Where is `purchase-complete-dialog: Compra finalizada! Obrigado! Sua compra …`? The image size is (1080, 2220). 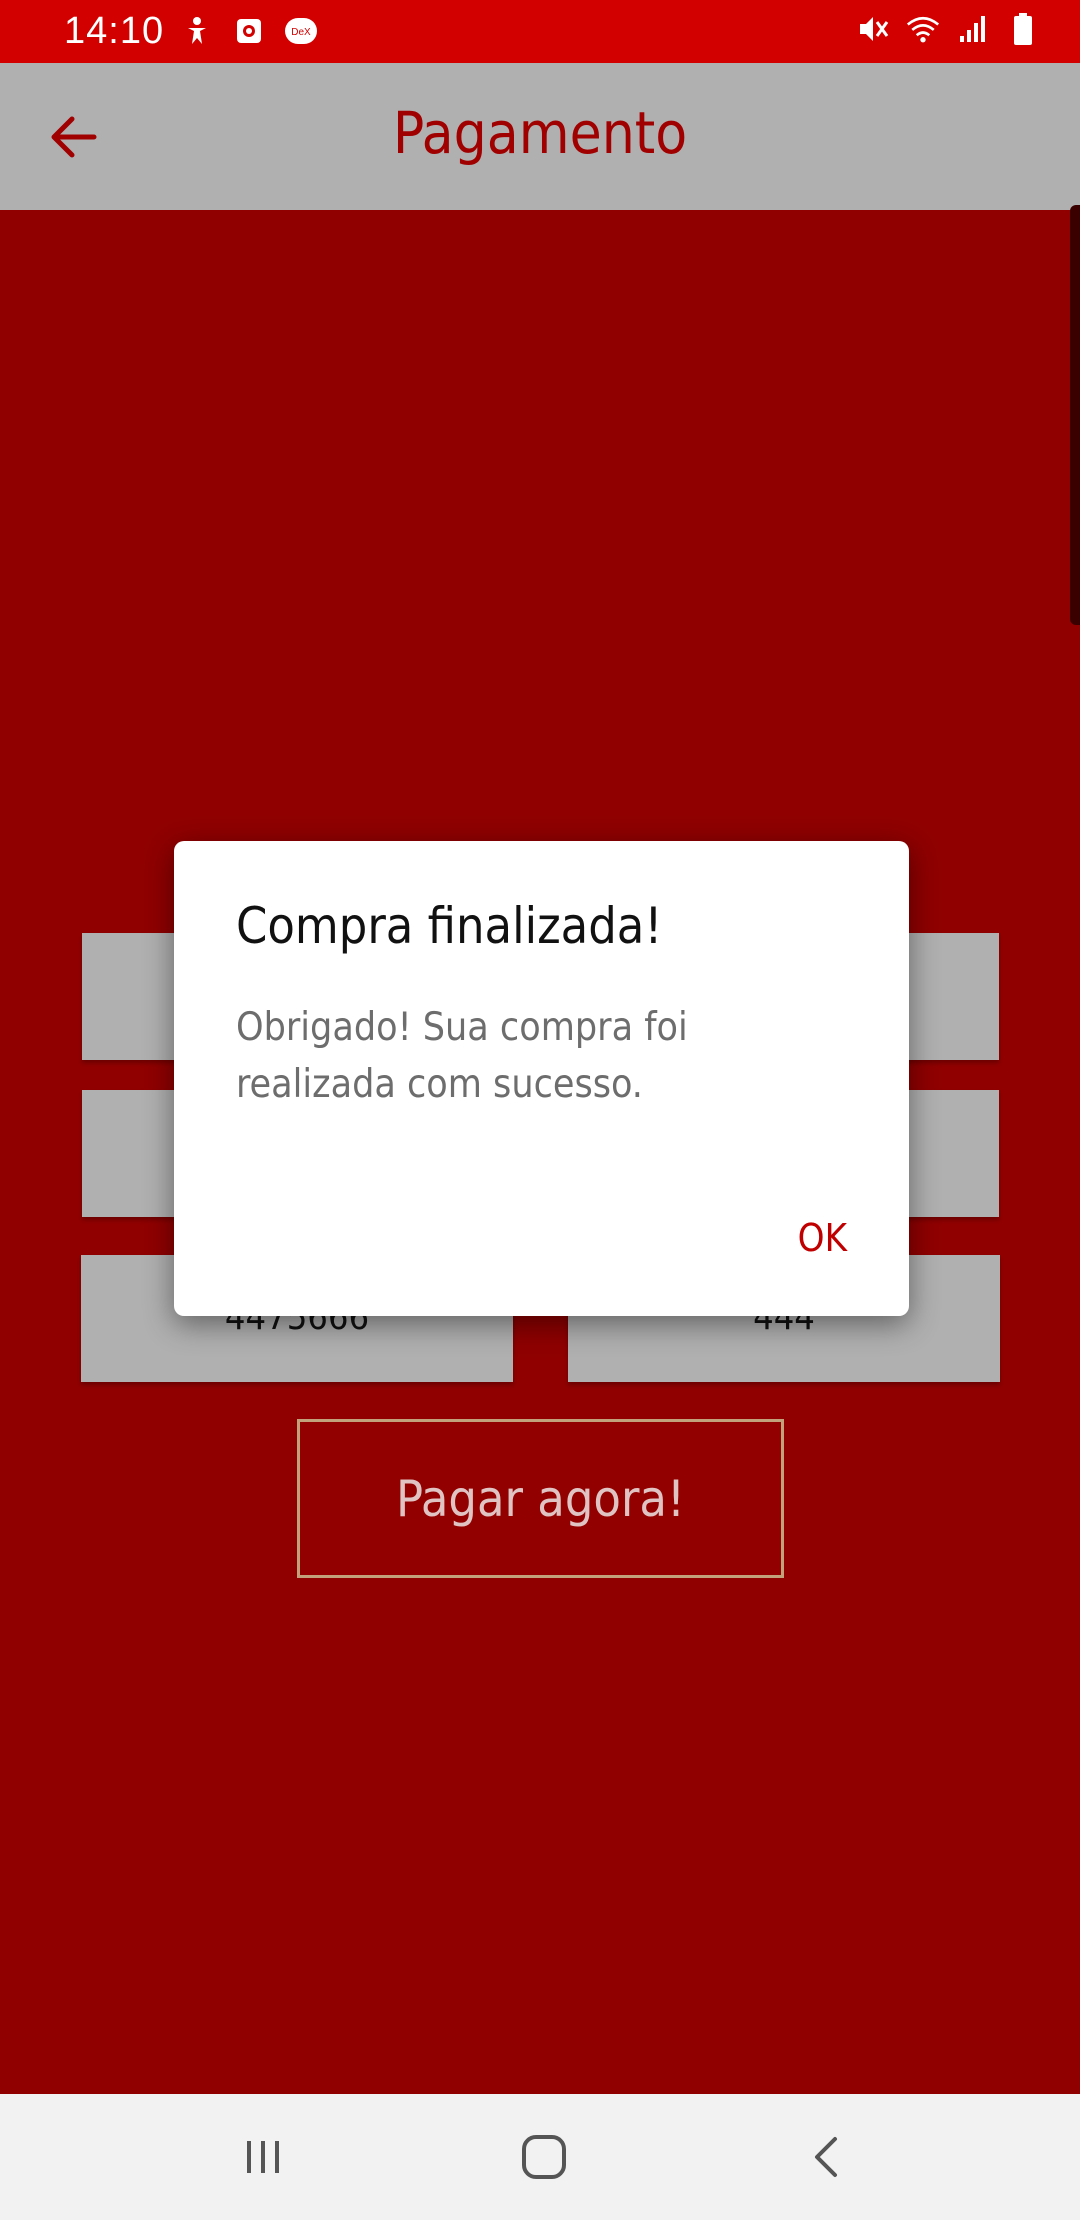
purchase-complete-dialog: Compra finalizada! Obrigado! Sua compra … is located at coordinates (541, 1078).